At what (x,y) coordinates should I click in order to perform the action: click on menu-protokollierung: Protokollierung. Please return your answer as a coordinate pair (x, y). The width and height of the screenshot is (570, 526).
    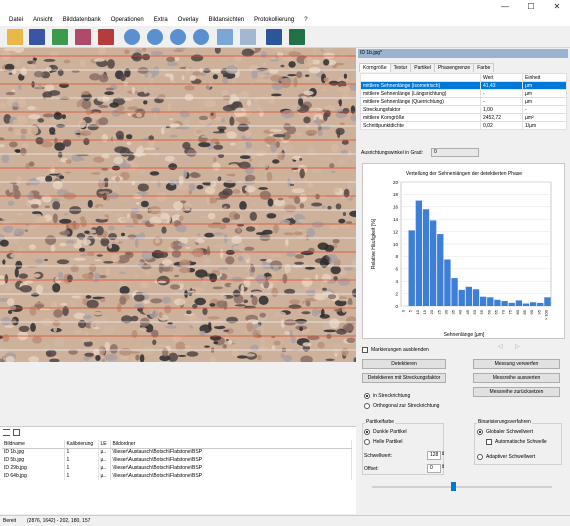
    Looking at the image, I should click on (274, 20).